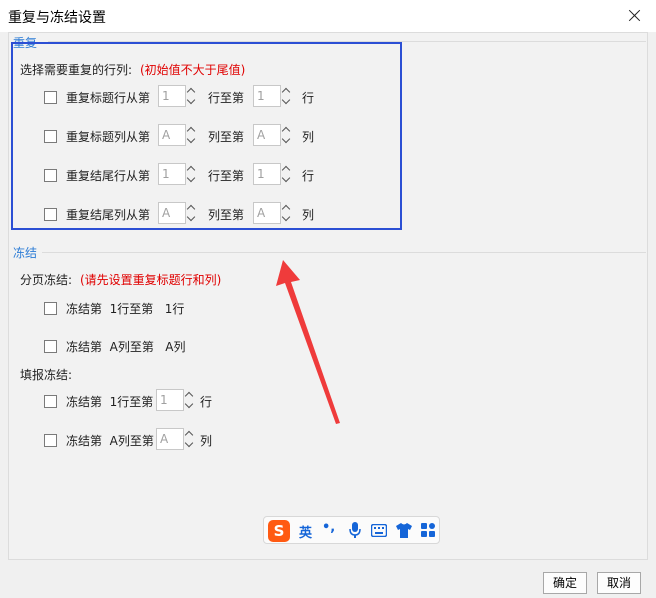  Describe the element at coordinates (305, 531) in the screenshot. I see `ime-mode-toggle: 英` at that location.